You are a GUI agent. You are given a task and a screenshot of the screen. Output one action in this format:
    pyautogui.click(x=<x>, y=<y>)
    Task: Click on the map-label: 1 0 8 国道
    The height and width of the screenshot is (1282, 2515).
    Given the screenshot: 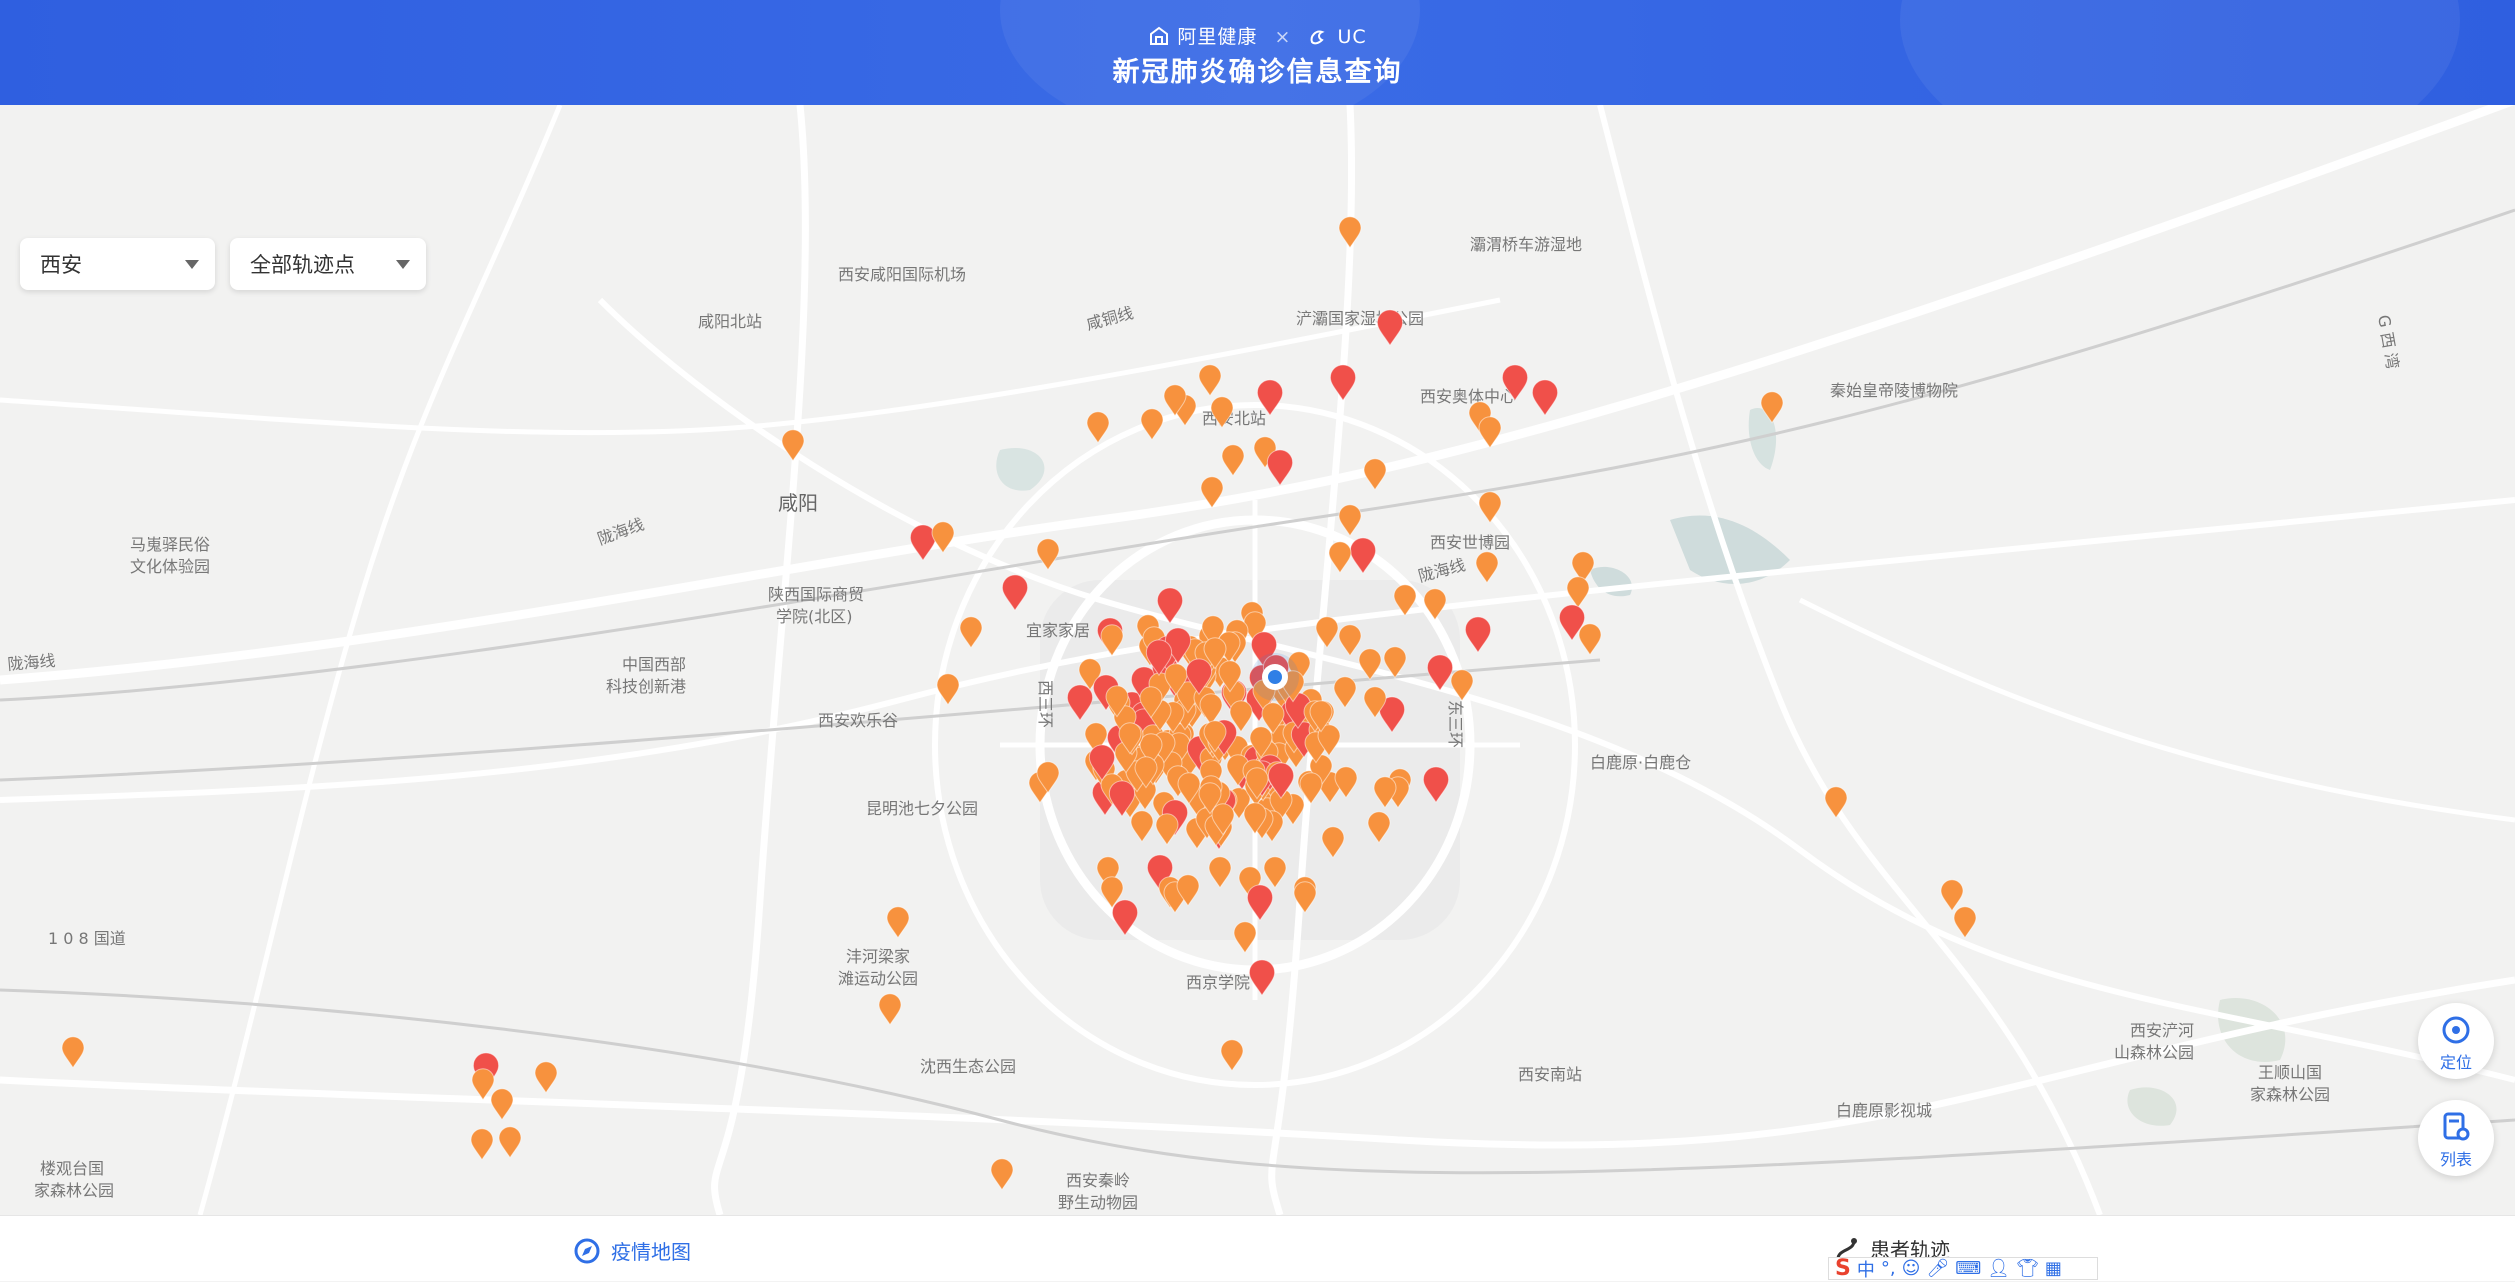 What is the action you would take?
    pyautogui.click(x=87, y=938)
    